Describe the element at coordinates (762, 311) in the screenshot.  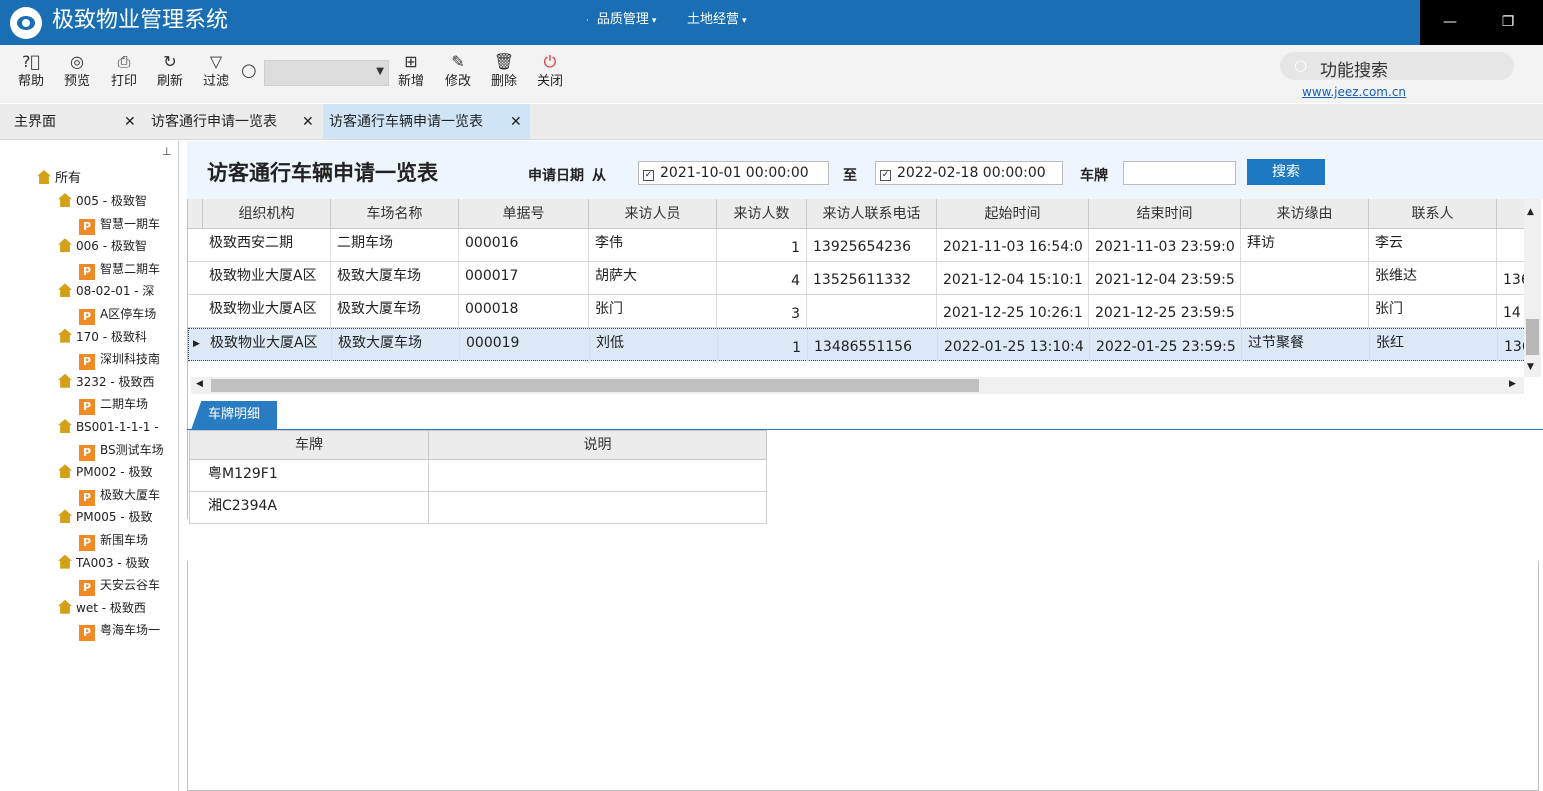
I see `grid-cell-count: 3` at that location.